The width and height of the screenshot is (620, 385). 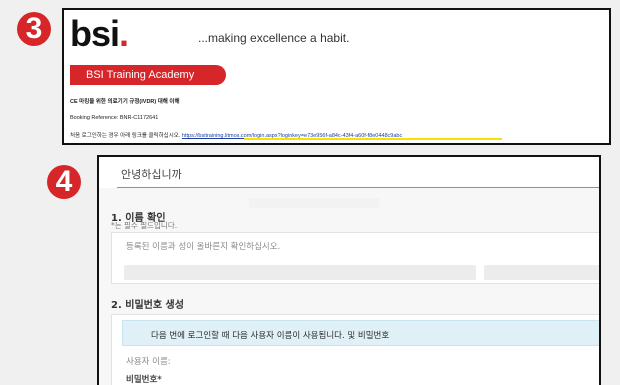 I want to click on step-4-badge: 4, so click(x=64, y=182).